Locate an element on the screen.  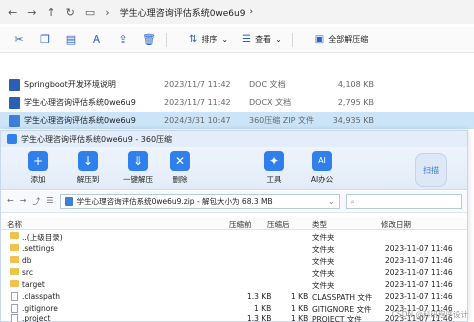
list-item: ..(上级目录) 文件夹 is located at coordinates (234, 237).